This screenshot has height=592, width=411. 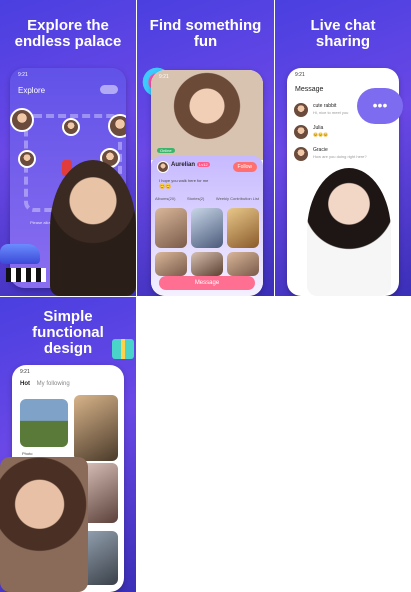 I want to click on chat-name: cute rabbit, so click(x=325, y=106).